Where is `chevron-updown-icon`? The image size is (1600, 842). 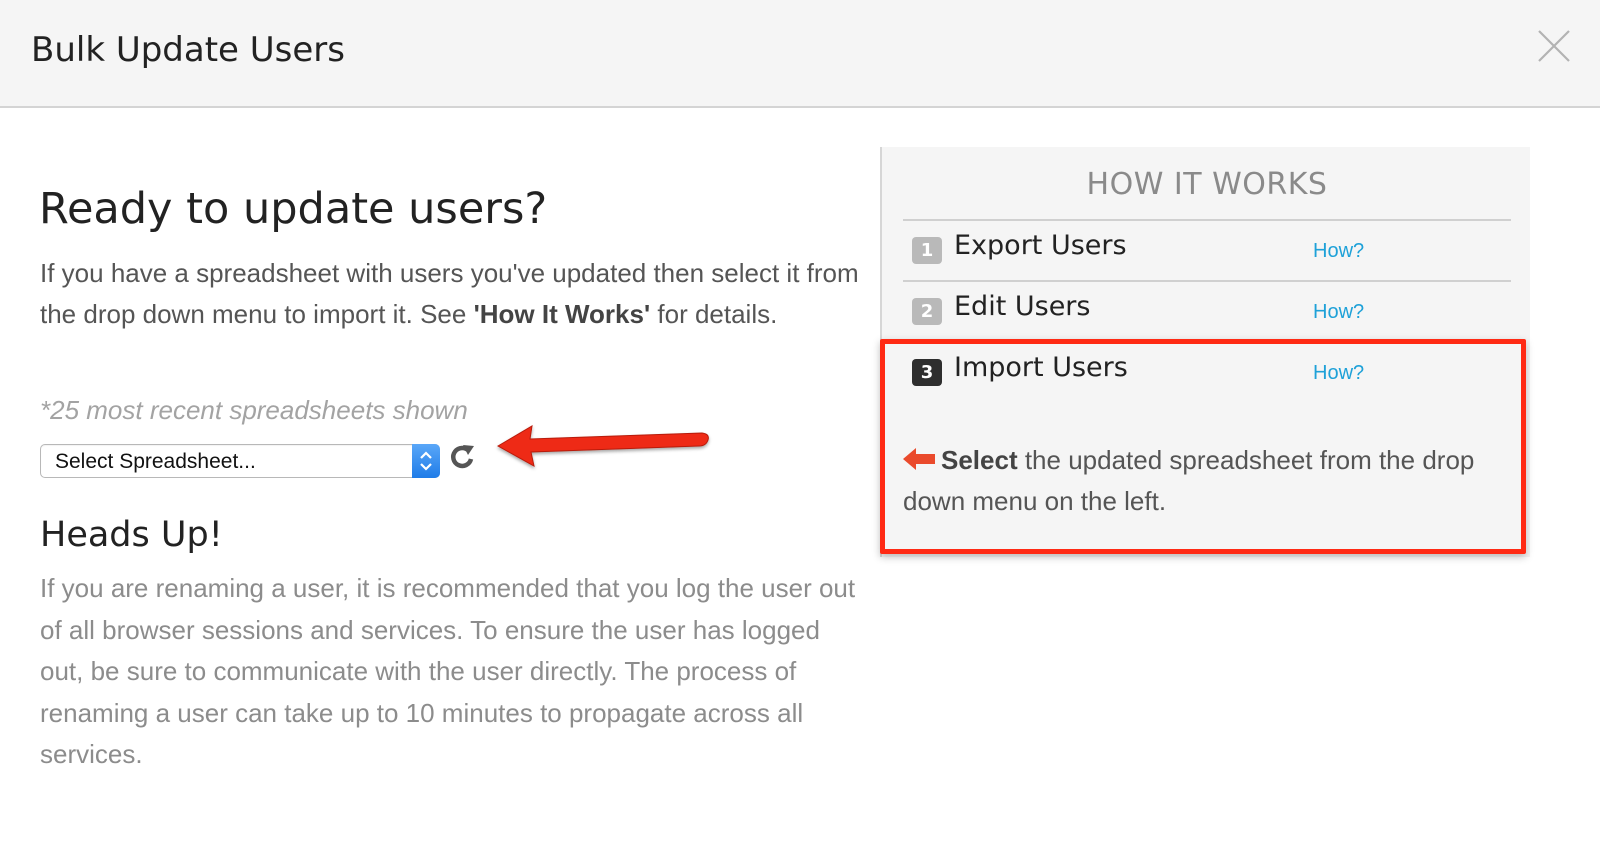
chevron-updown-icon is located at coordinates (426, 461).